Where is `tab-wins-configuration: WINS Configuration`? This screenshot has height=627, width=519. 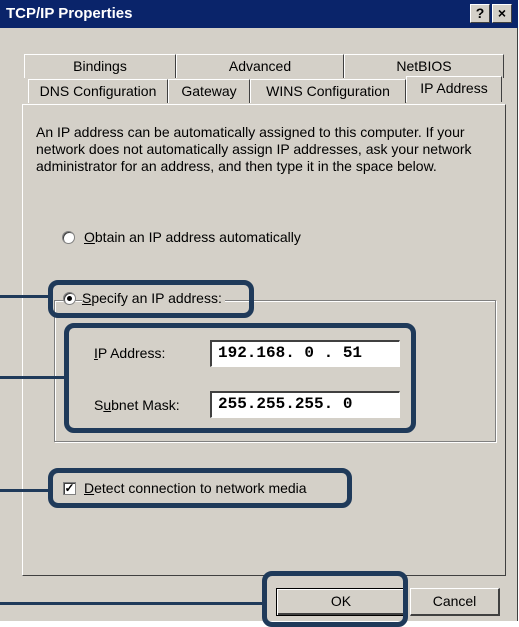 tab-wins-configuration: WINS Configuration is located at coordinates (328, 91).